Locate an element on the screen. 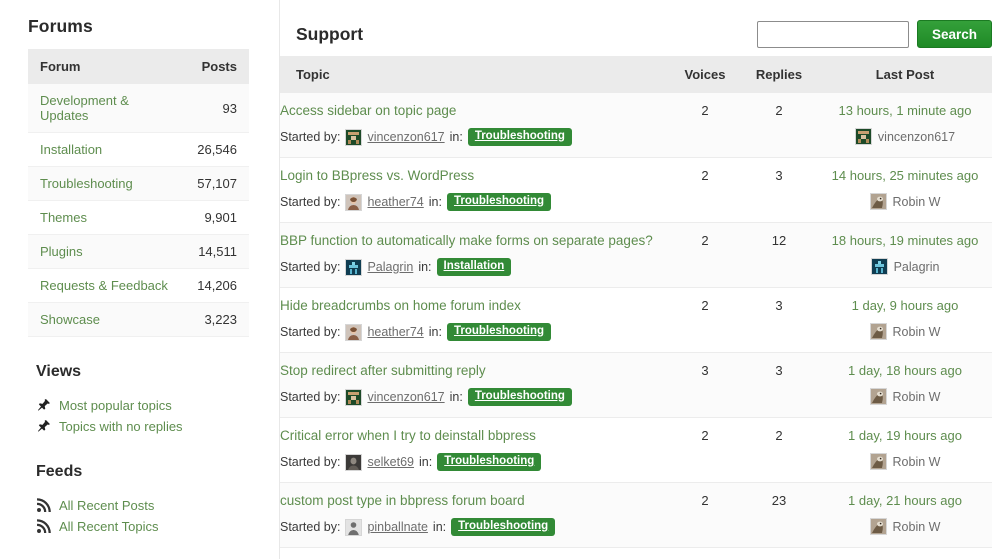  forum-link: Themes is located at coordinates (63, 217).